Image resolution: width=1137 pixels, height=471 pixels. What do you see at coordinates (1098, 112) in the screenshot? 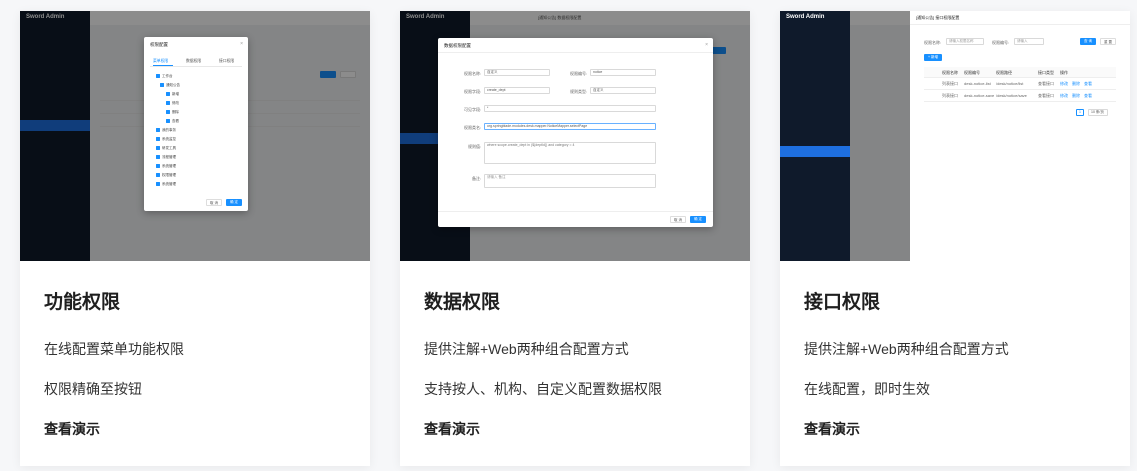
I see `pager-size-select: 10 条/页` at bounding box center [1098, 112].